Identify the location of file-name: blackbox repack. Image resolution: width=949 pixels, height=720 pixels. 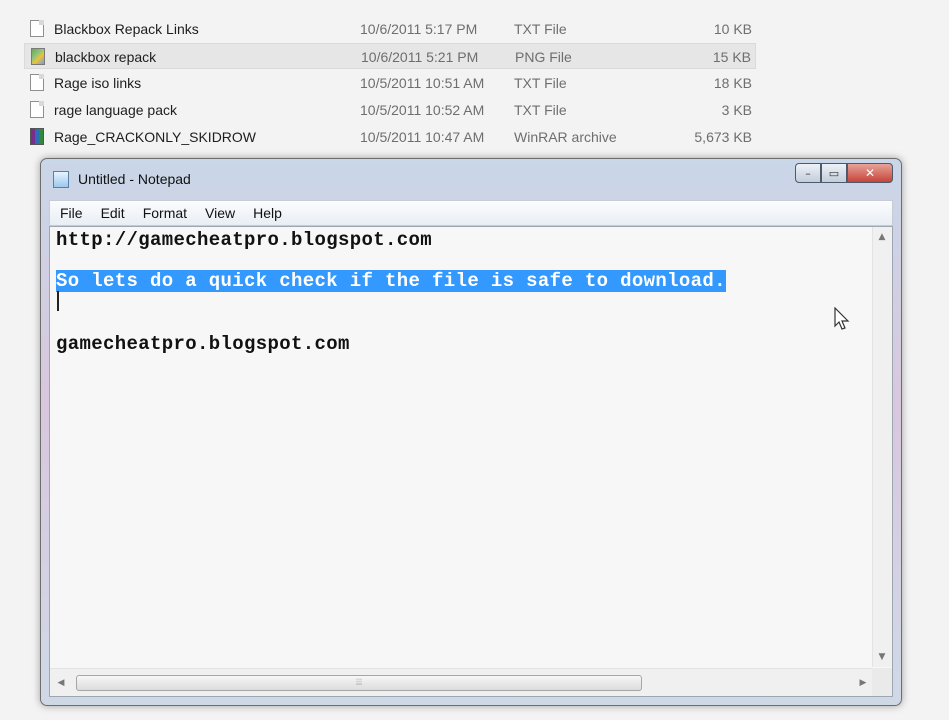
(106, 57).